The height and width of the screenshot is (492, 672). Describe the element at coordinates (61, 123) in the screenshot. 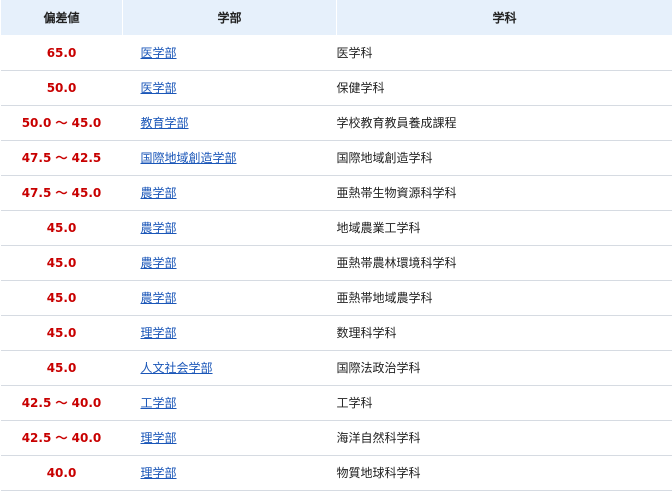

I see `score-cell: 50.0 〜 45.0` at that location.